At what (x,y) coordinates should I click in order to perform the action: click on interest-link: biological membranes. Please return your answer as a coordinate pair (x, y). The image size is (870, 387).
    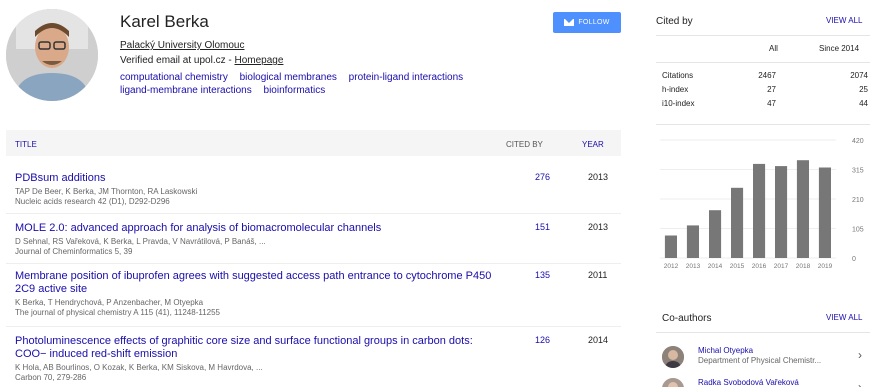
    Looking at the image, I should click on (288, 77).